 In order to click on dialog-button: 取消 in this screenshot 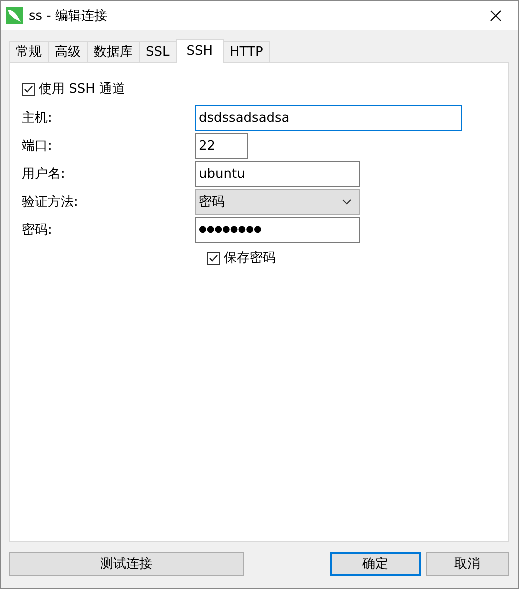, I will do `click(467, 564)`.